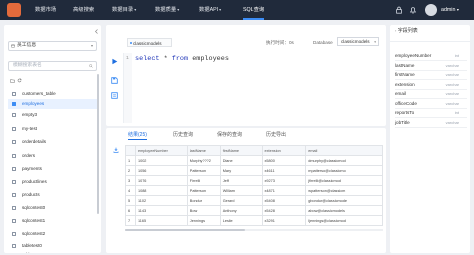  I want to click on table-name: tabletest0, so click(32, 245).